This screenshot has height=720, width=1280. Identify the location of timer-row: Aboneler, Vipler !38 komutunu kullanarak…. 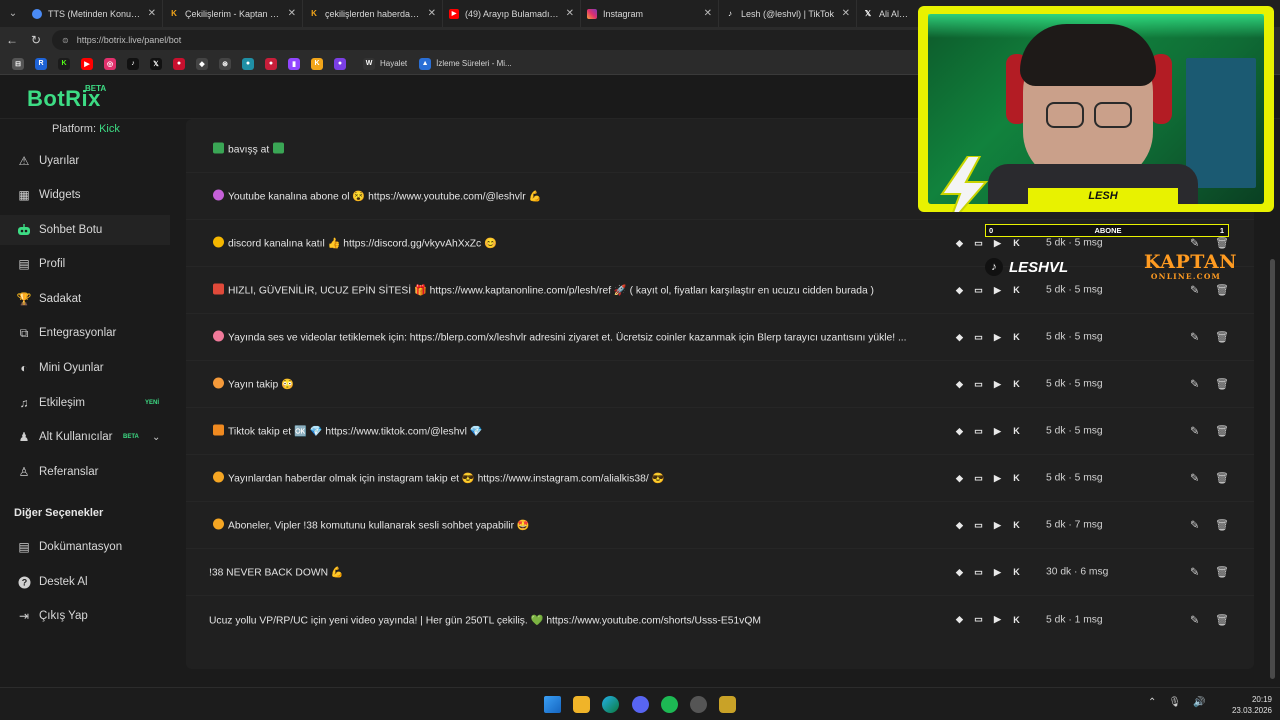
(720, 525).